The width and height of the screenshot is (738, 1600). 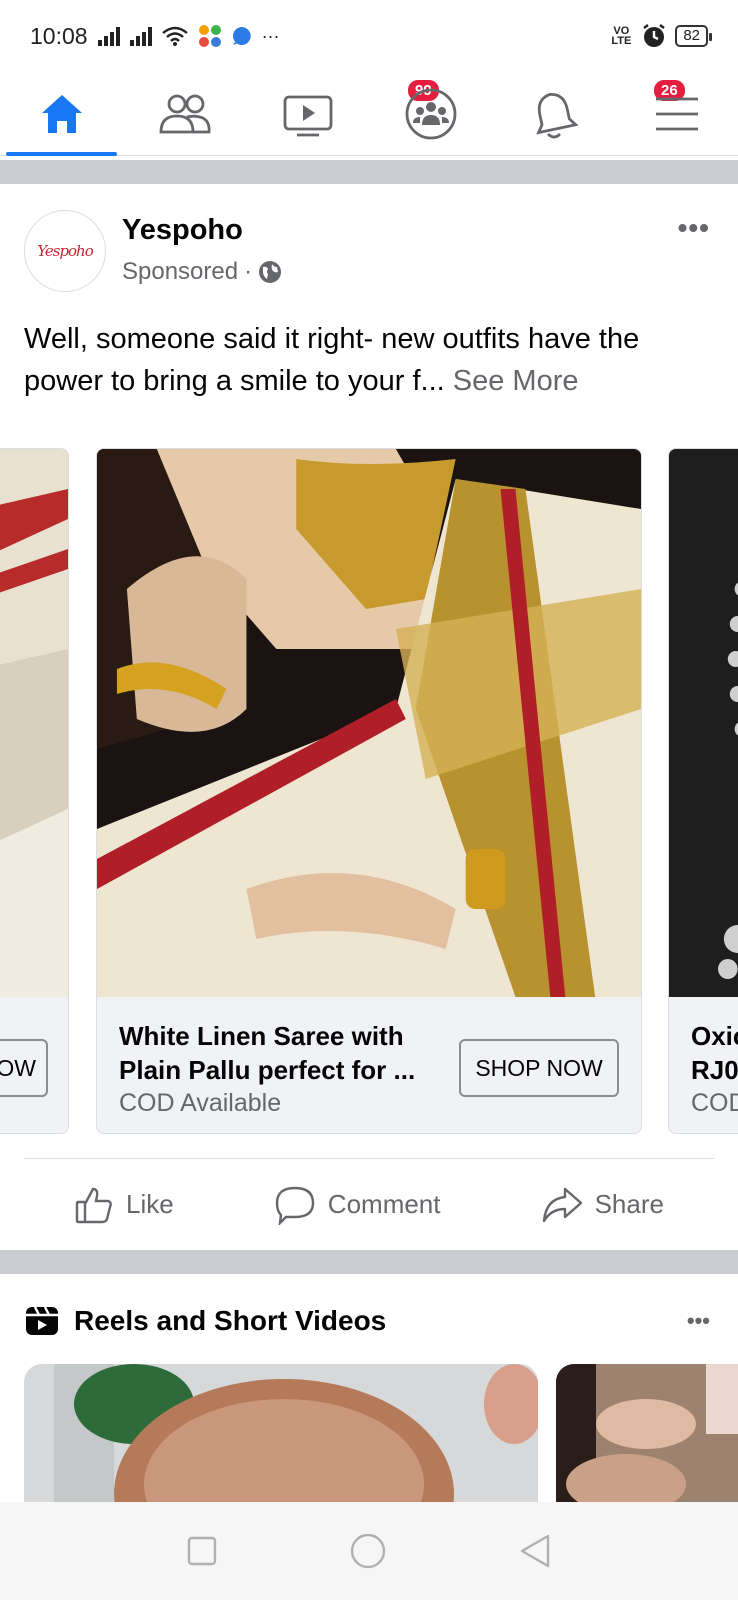 What do you see at coordinates (307, 115) in the screenshot?
I see `watch-icon` at bounding box center [307, 115].